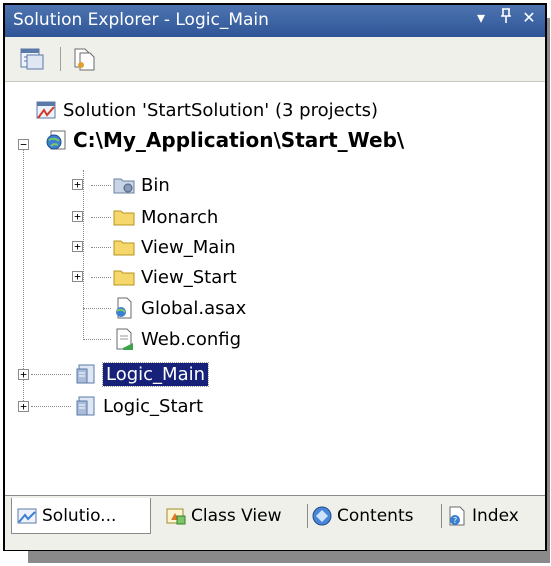  Describe the element at coordinates (23, 144) in the screenshot. I see `collapse-toggle: −` at that location.